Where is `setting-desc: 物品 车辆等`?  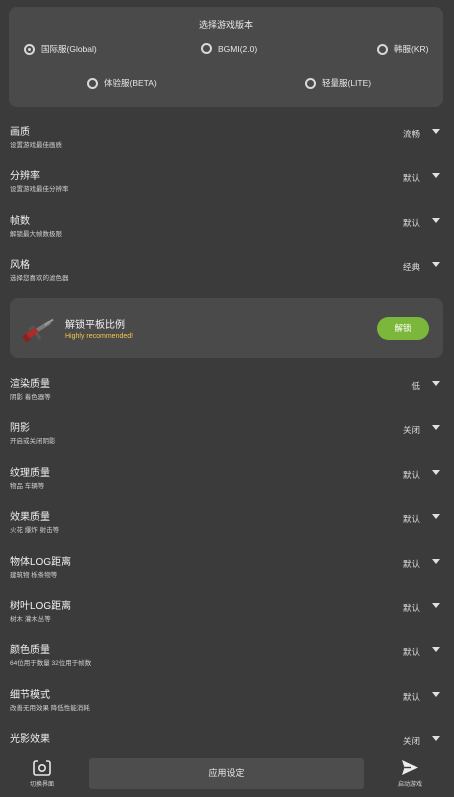
setting-desc: 物品 车辆等 is located at coordinates (27, 486).